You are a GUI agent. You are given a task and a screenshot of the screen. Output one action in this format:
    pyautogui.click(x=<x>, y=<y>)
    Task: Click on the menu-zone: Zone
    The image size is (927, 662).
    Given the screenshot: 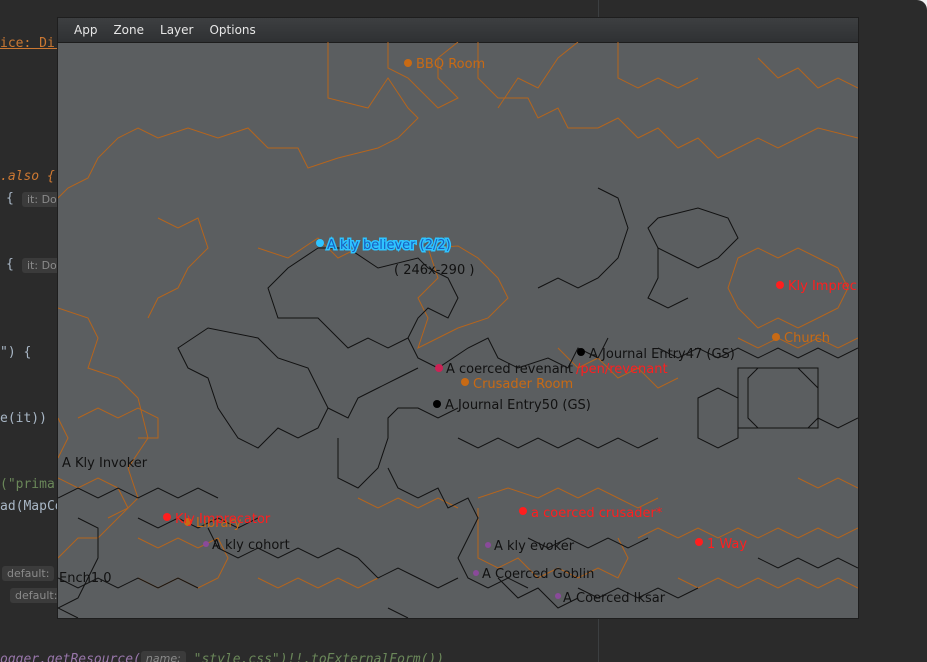 What is the action you would take?
    pyautogui.click(x=128, y=30)
    